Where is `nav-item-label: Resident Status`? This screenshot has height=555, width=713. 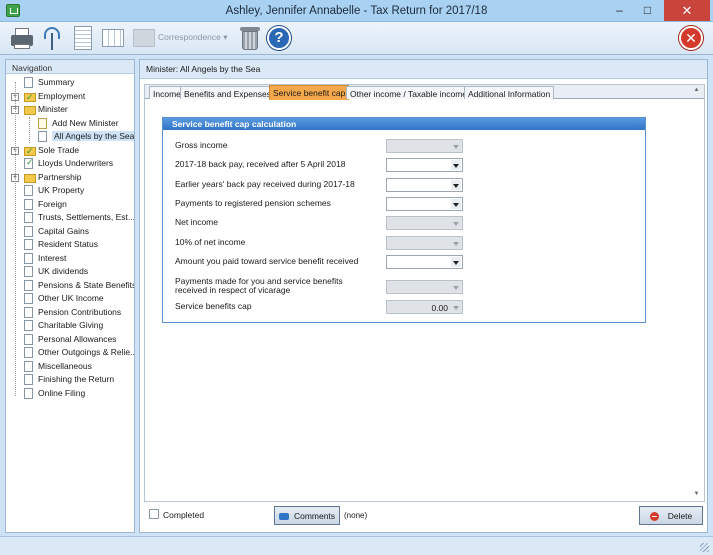 nav-item-label: Resident Status is located at coordinates (68, 244).